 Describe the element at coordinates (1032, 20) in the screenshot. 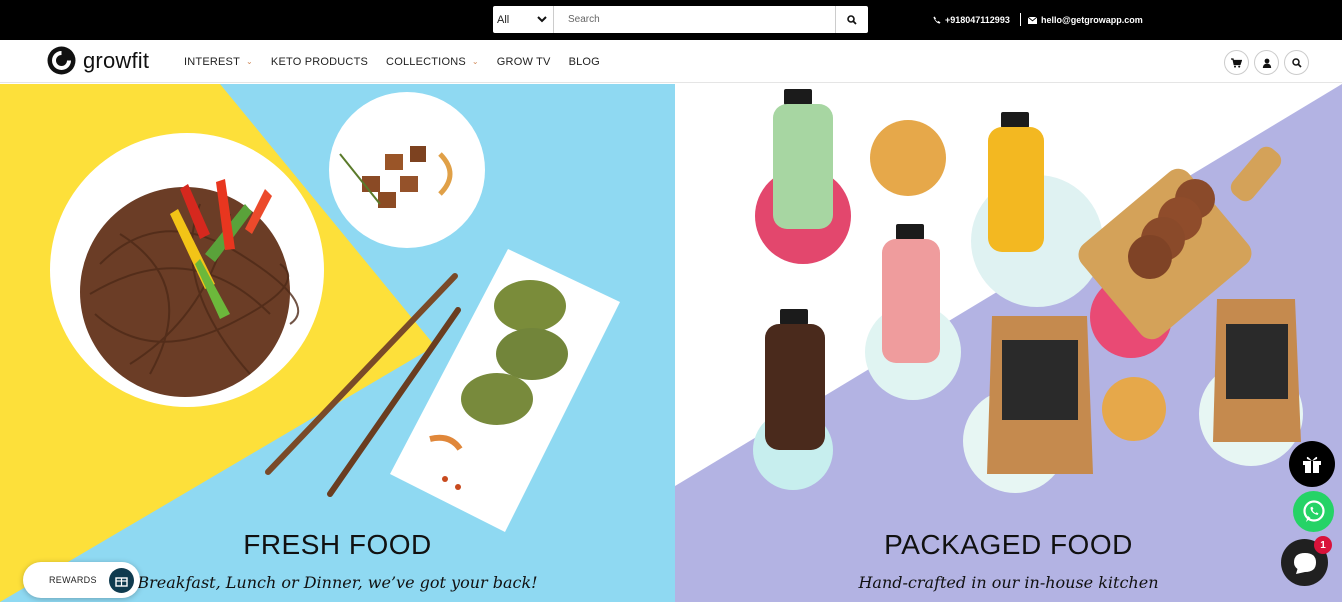

I see `envelope-icon` at that location.